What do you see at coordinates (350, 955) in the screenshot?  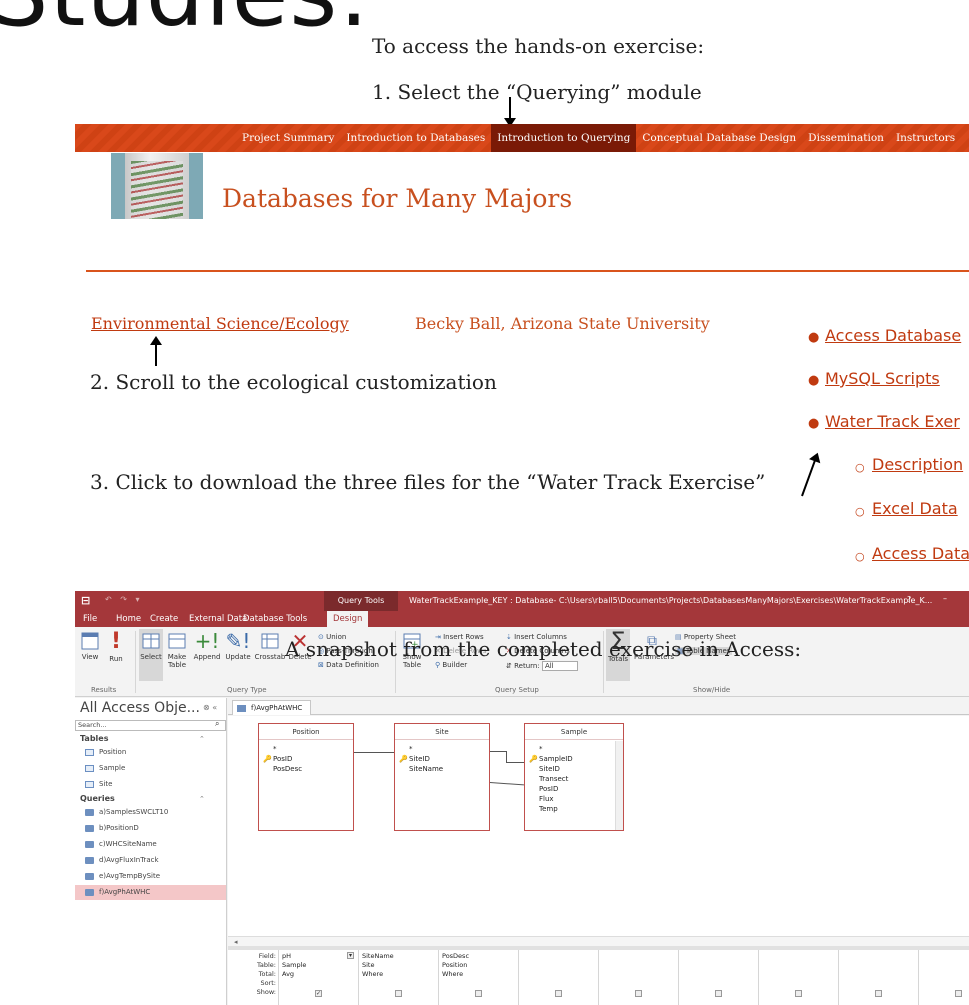 I see `dropdown-arrow-icon: ▾` at bounding box center [350, 955].